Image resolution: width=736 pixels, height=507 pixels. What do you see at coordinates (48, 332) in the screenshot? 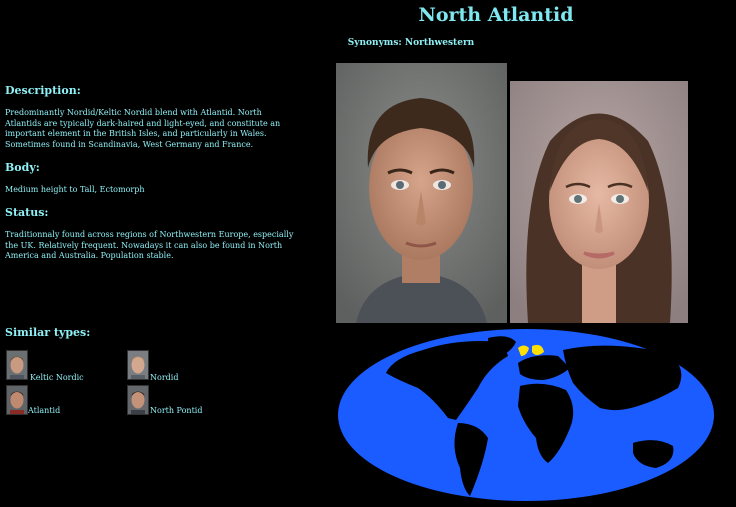
I see `similar-types-heading: Similar types:` at bounding box center [48, 332].